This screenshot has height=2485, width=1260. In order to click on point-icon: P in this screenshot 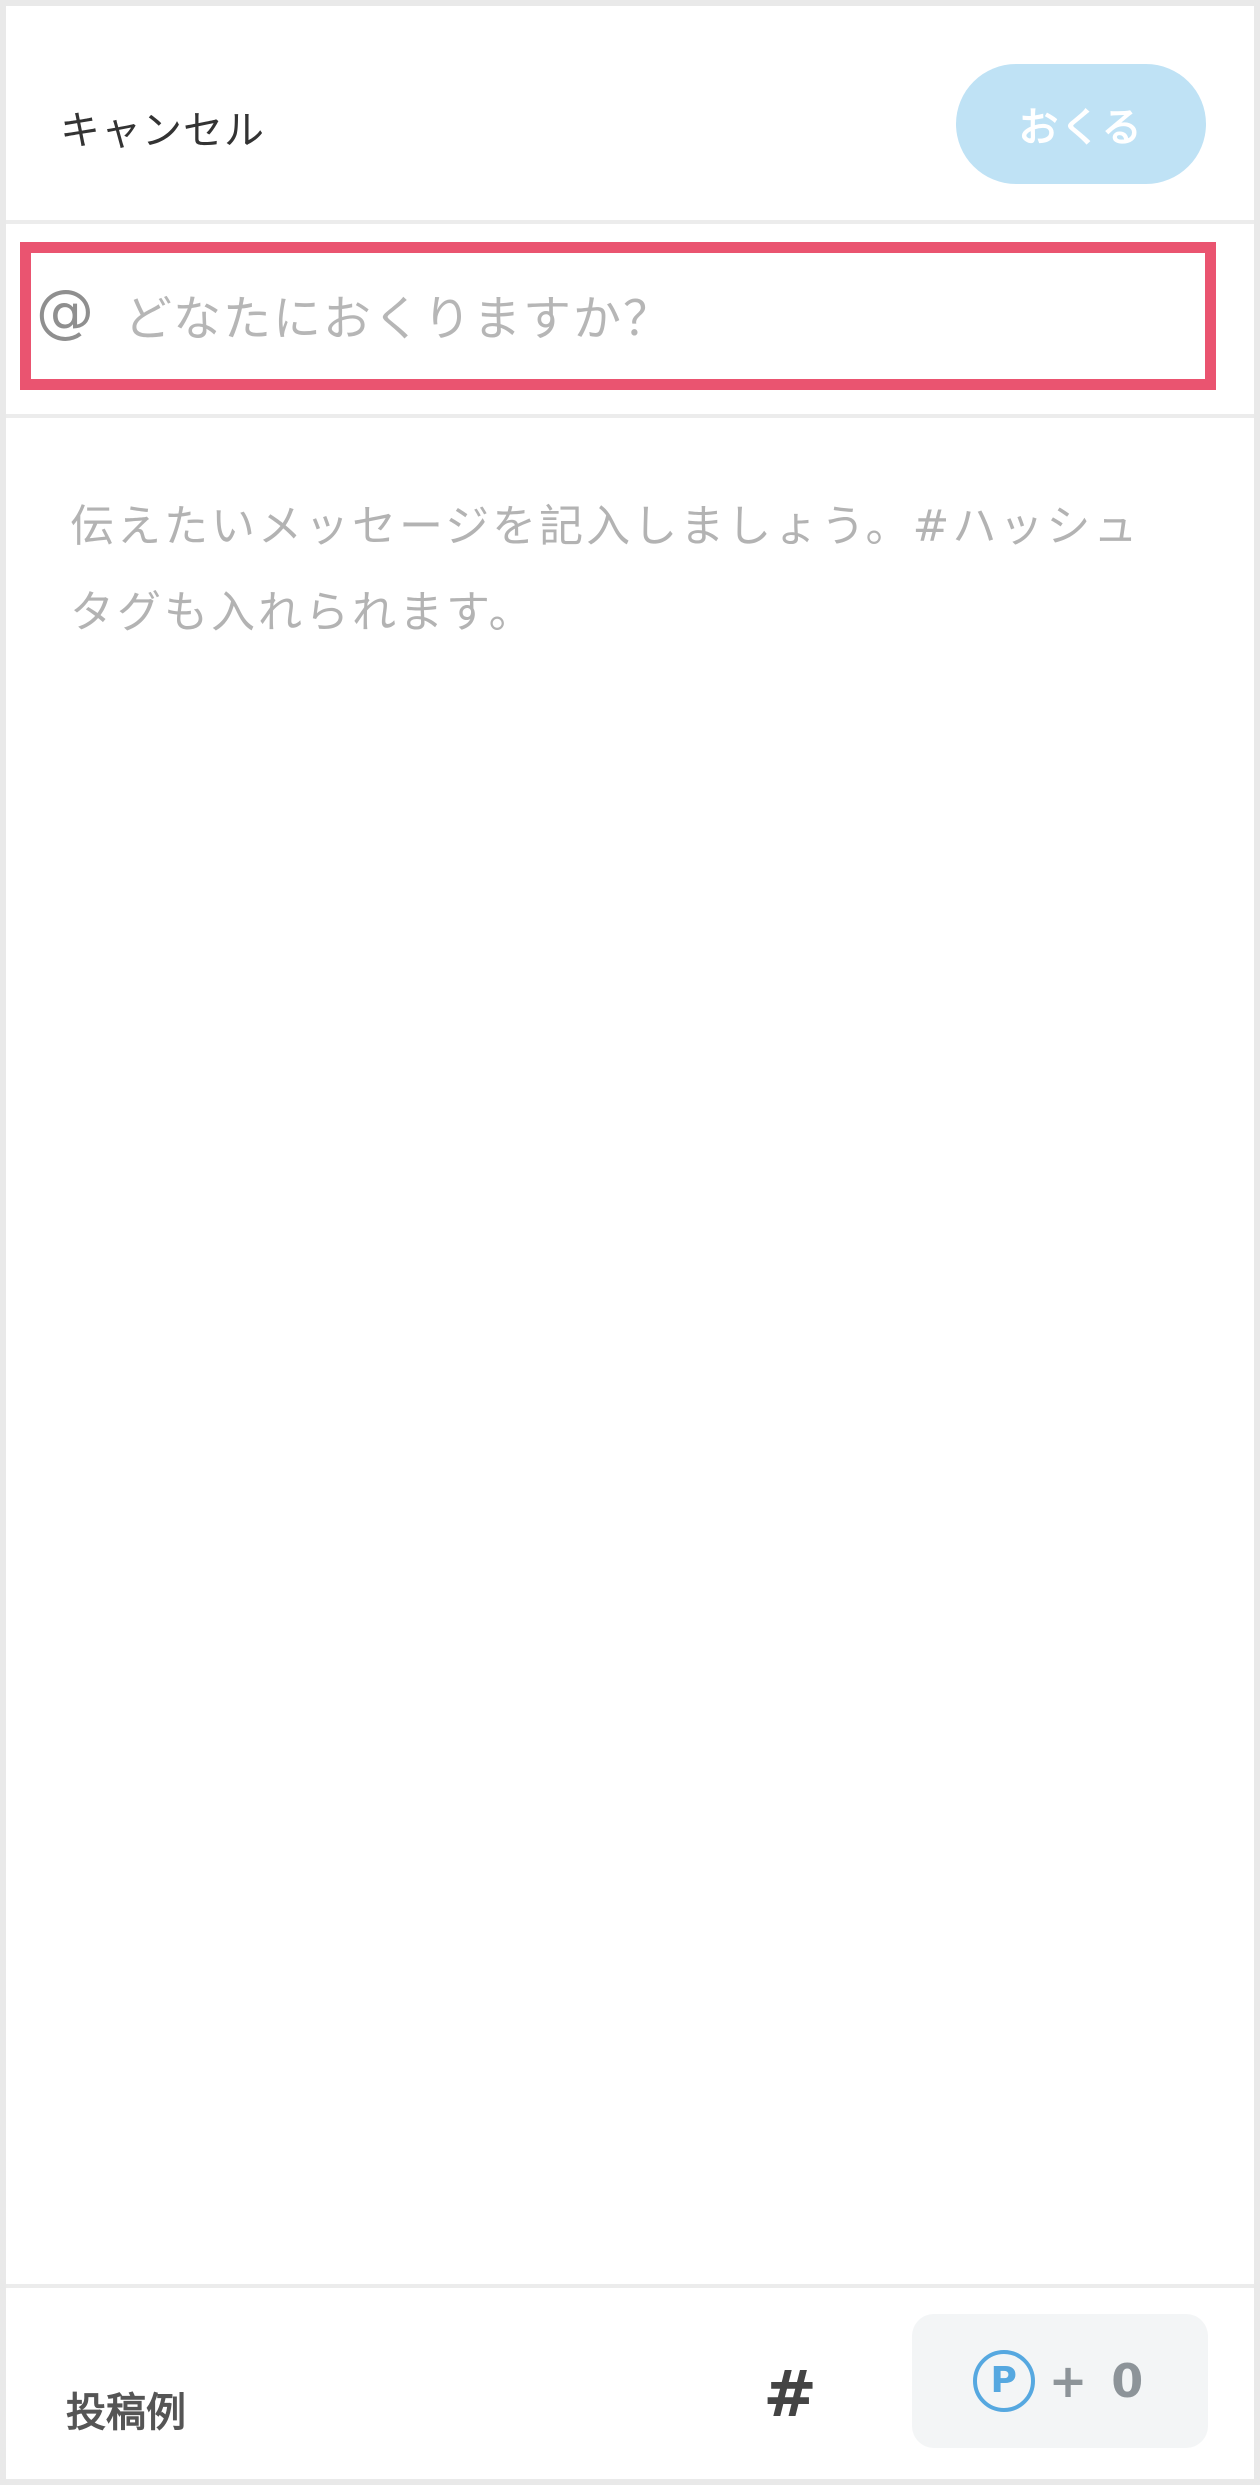, I will do `click(1003, 2381)`.